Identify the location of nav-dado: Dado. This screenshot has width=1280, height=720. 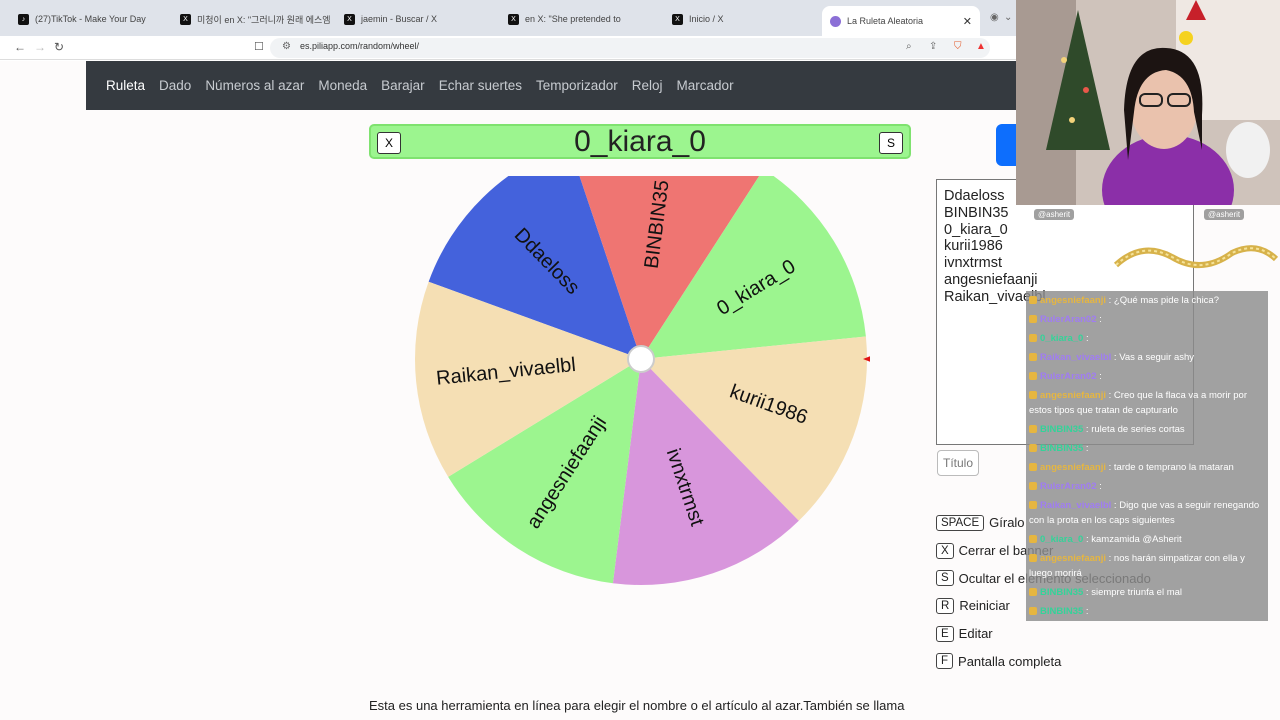
(175, 85).